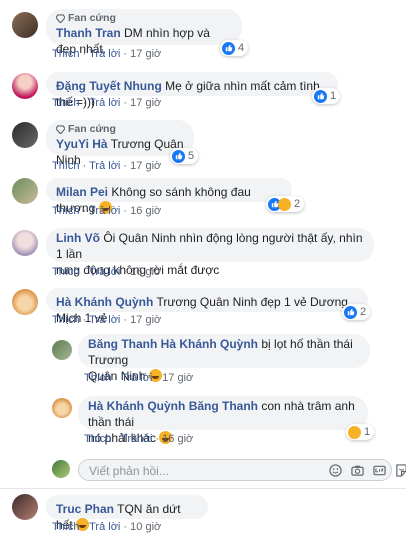 Image resolution: width=406 pixels, height=536 pixels. What do you see at coordinates (169, 196) in the screenshot?
I see `comment-bubble: Milan Pei Không so sánh không đau thương` at bounding box center [169, 196].